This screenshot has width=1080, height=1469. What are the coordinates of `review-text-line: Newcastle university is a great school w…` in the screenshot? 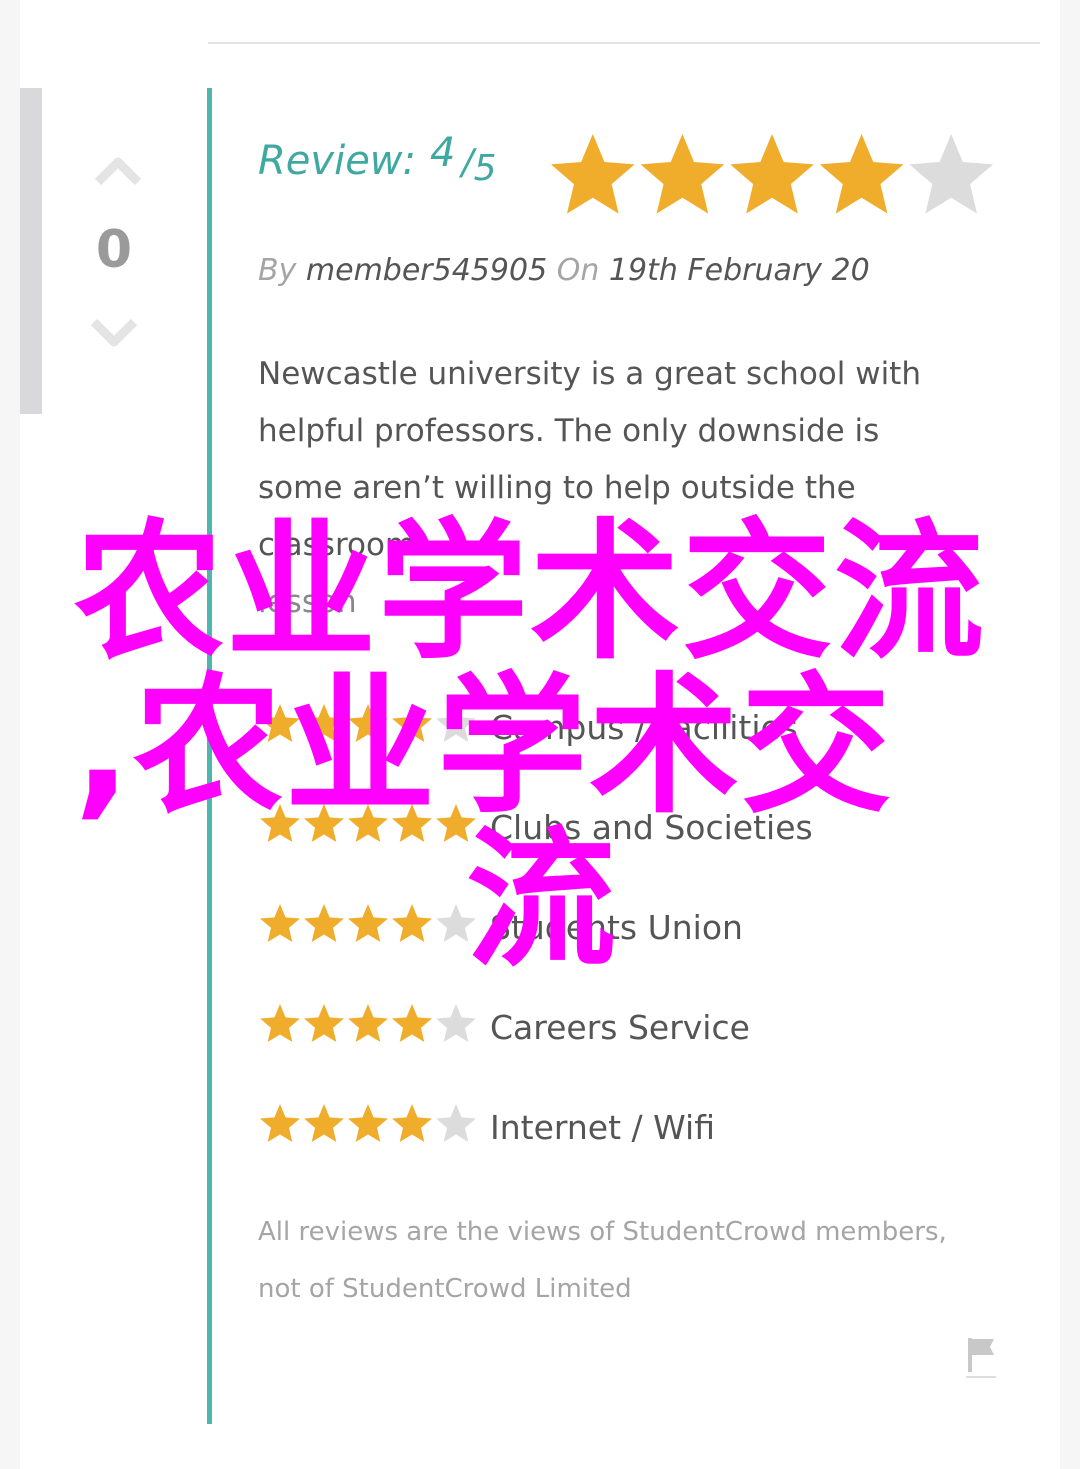 It's located at (589, 374).